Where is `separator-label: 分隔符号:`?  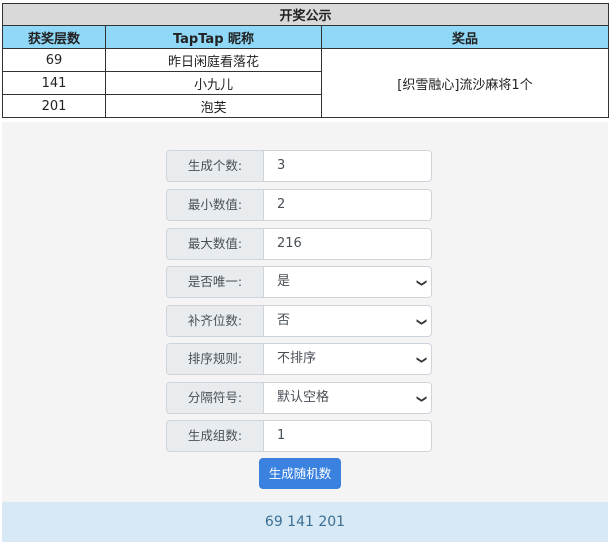
separator-label: 分隔符号: is located at coordinates (215, 398).